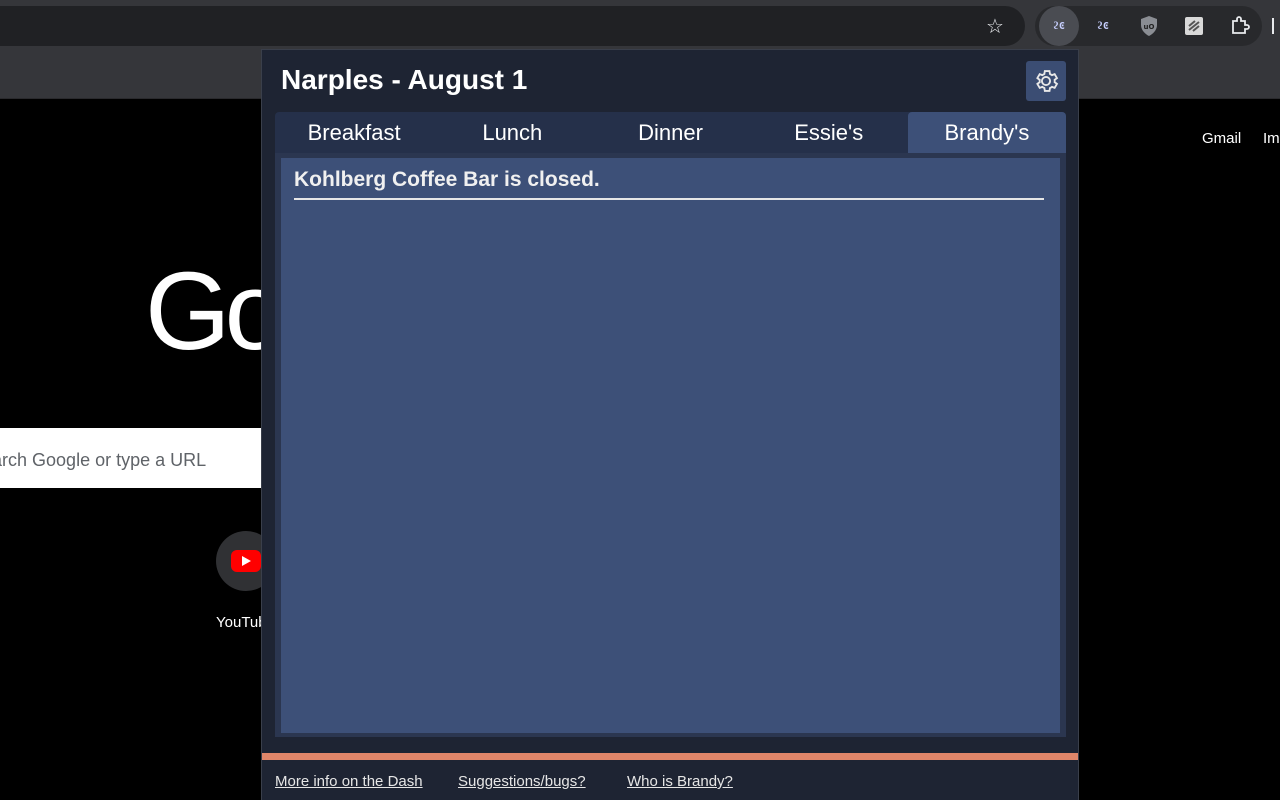  What do you see at coordinates (522, 781) in the screenshot?
I see `suggestions-link: Suggestions/bugs?` at bounding box center [522, 781].